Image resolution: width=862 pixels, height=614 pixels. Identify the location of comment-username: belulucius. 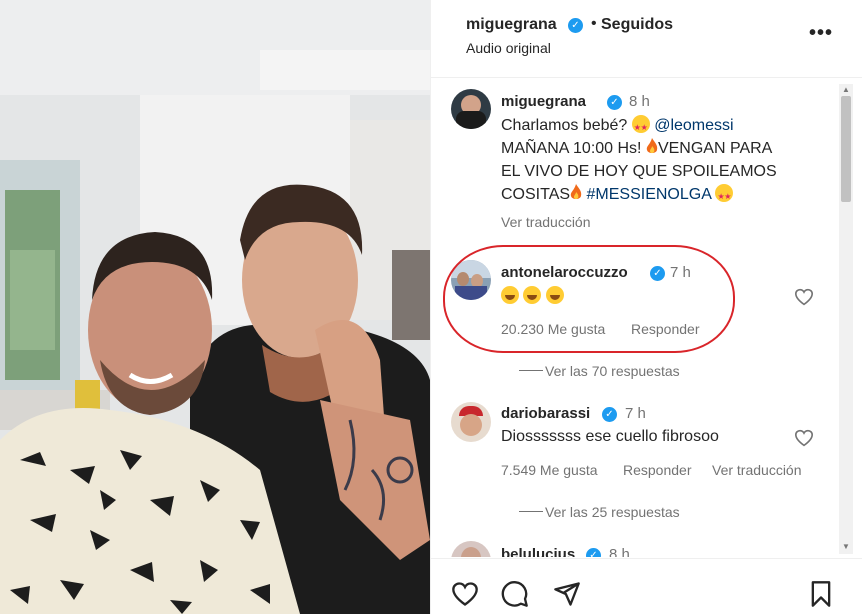
(538, 551).